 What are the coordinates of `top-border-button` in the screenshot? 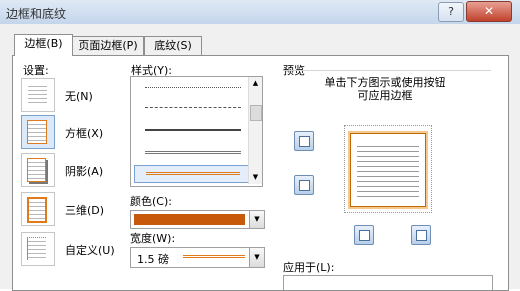 It's located at (304, 141).